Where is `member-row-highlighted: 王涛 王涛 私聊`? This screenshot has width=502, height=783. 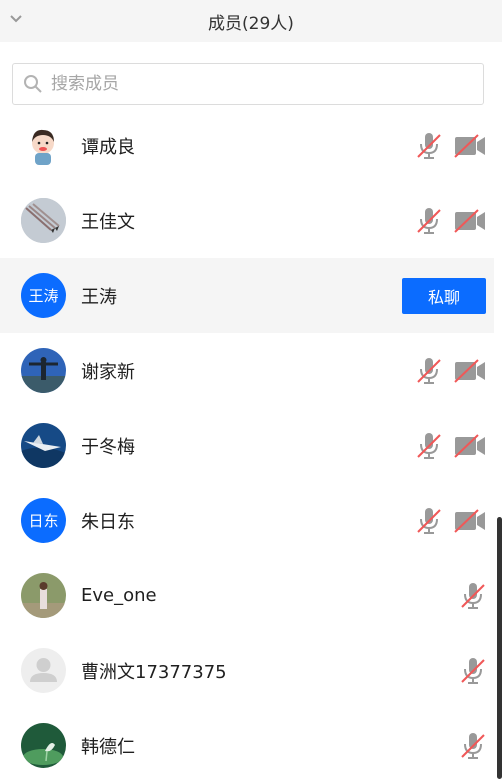
member-row-highlighted: 王涛 王涛 私聊 is located at coordinates (247, 295).